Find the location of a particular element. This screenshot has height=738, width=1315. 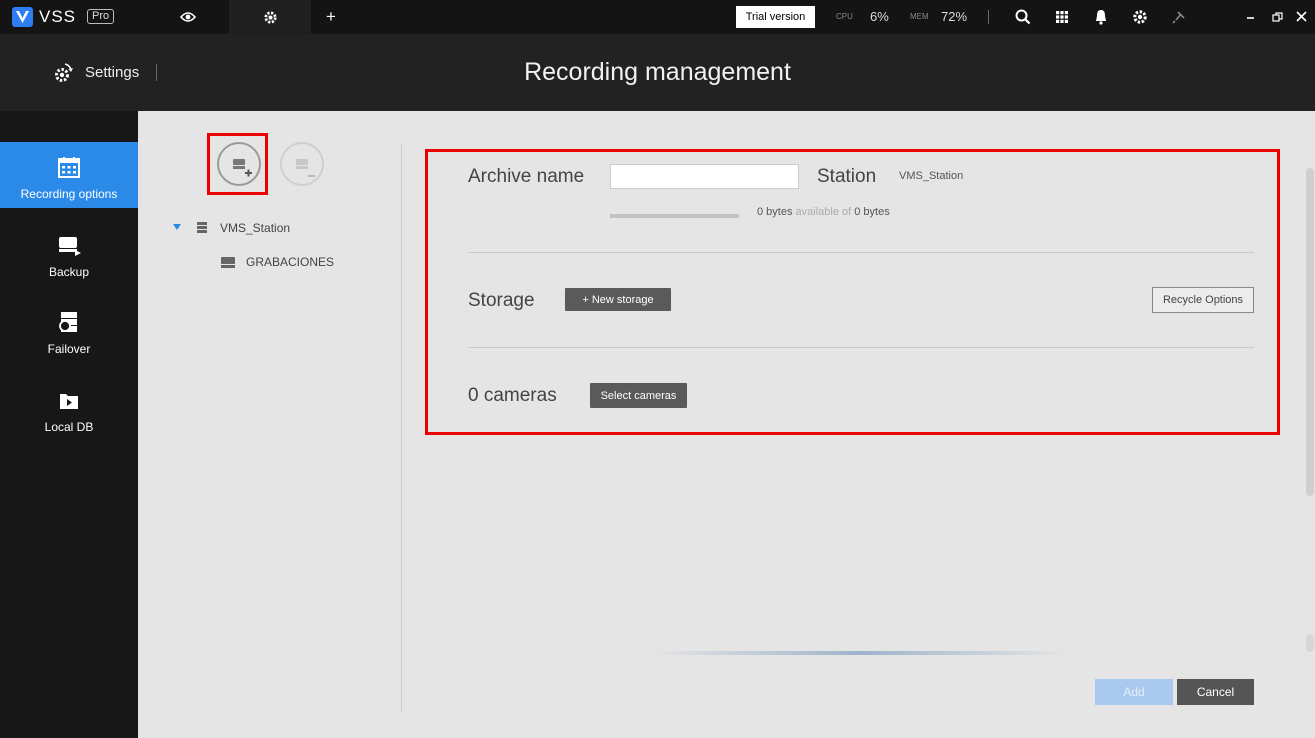

sidebar-item-label: Recording options is located at coordinates (69, 194).